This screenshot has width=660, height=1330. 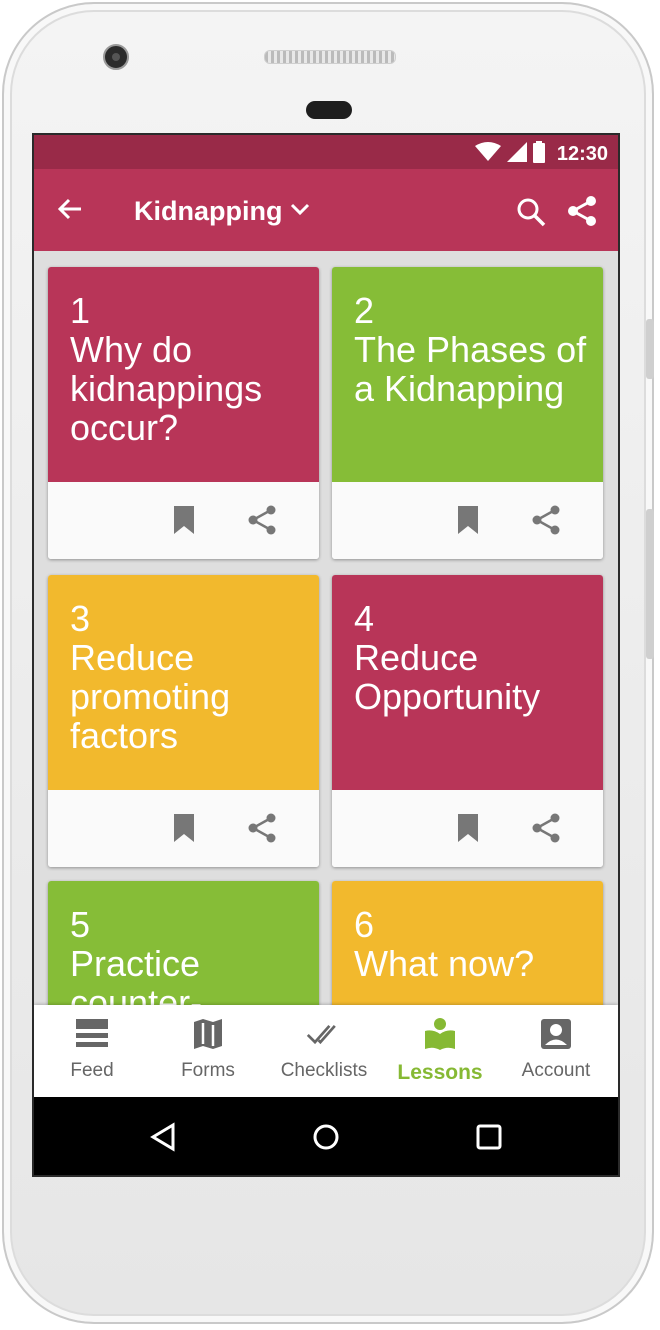 What do you see at coordinates (364, 618) in the screenshot?
I see `lesson-number: 4` at bounding box center [364, 618].